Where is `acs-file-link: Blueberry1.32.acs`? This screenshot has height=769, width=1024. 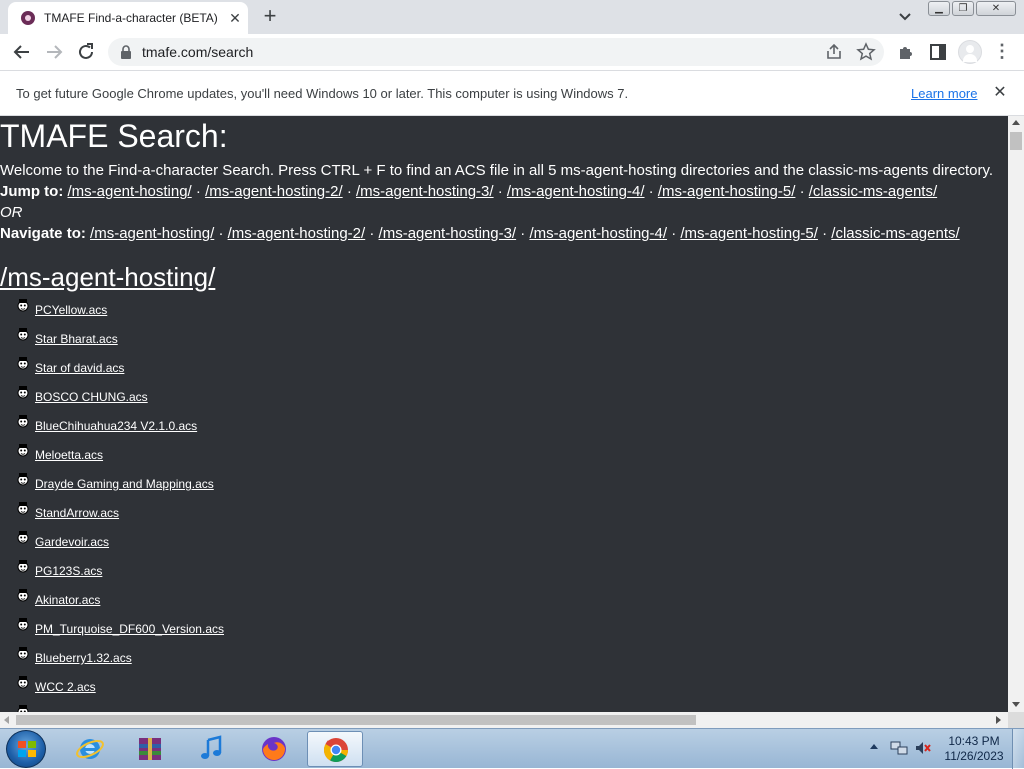 acs-file-link: Blueberry1.32.acs is located at coordinates (83, 658).